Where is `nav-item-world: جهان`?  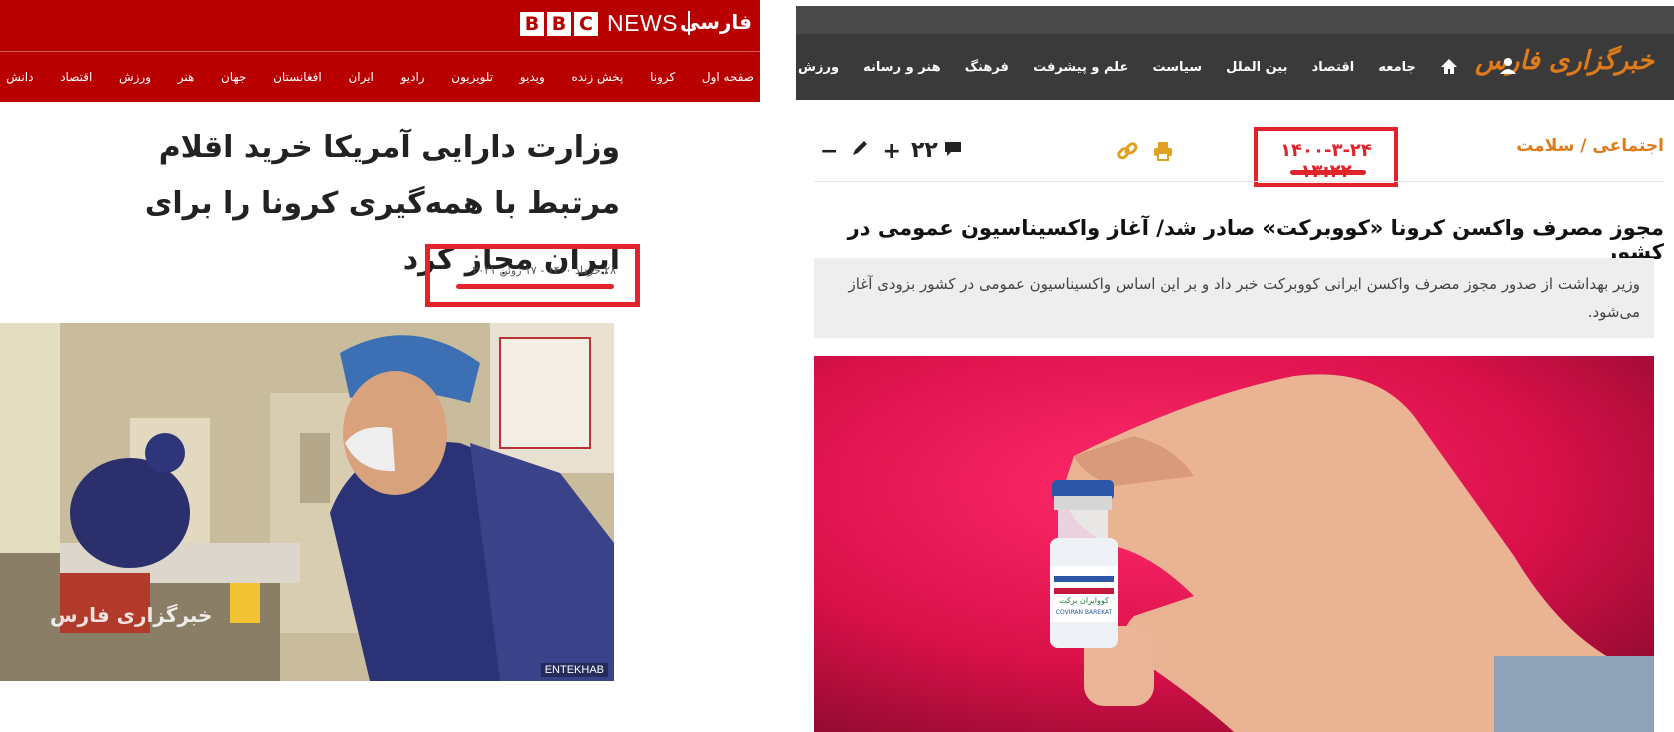 nav-item-world: جهان is located at coordinates (233, 77).